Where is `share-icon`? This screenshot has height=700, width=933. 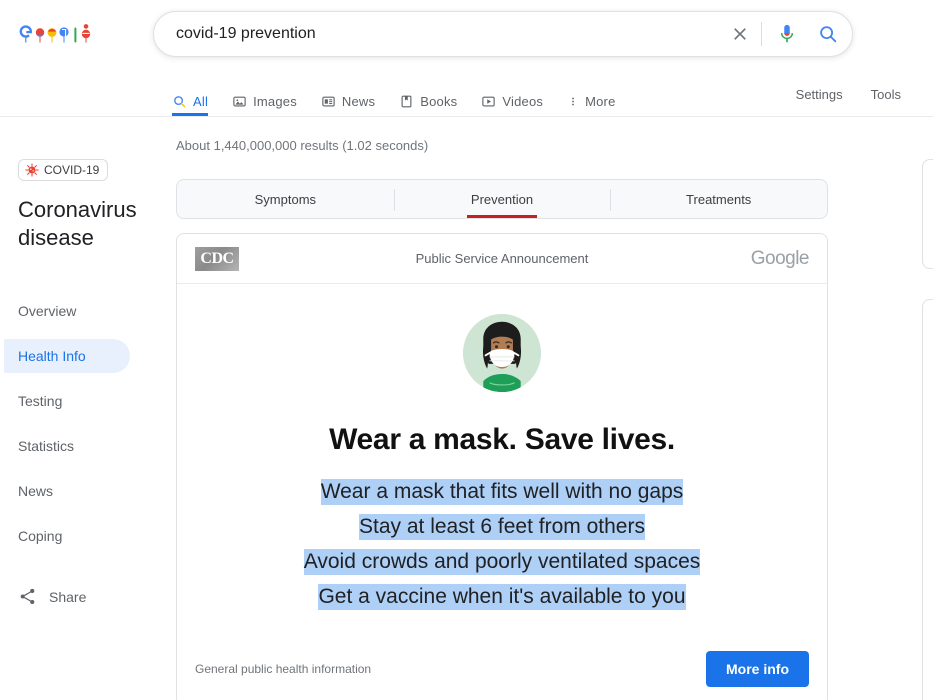 share-icon is located at coordinates (27, 596).